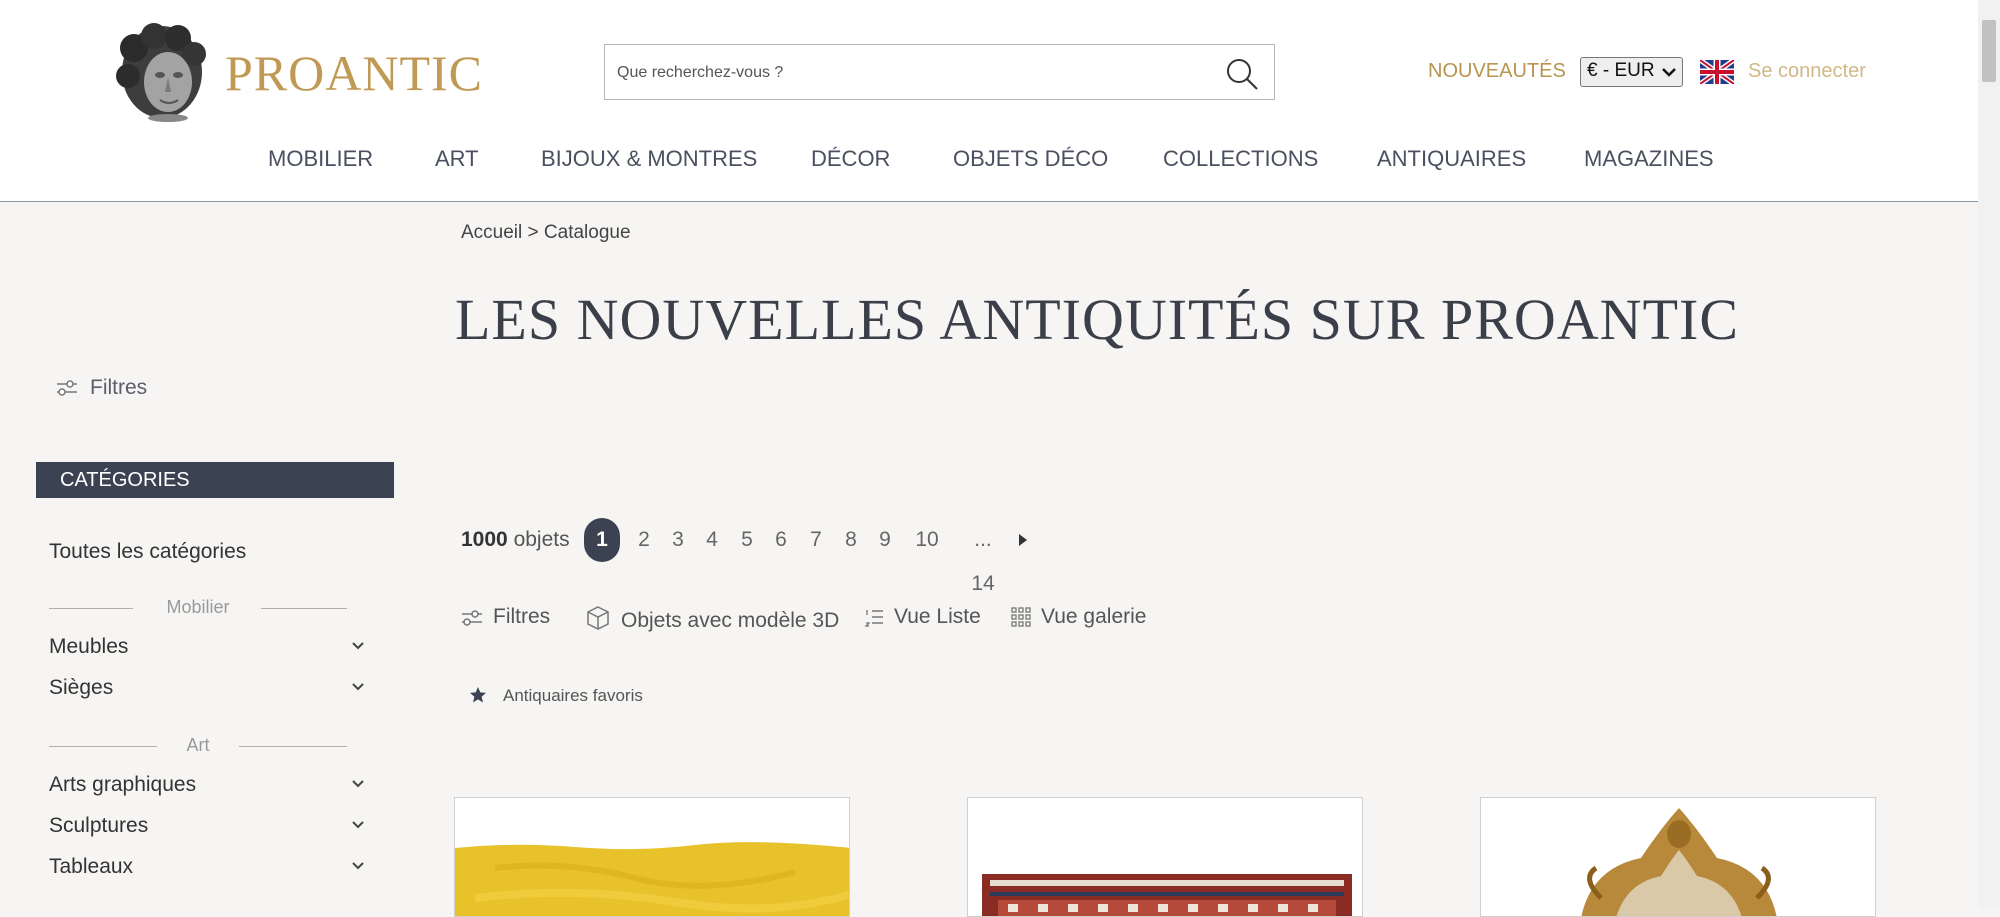 This screenshot has width=2000, height=917. What do you see at coordinates (119, 387) in the screenshot?
I see `sidebar-filter-label: Filtres` at bounding box center [119, 387].